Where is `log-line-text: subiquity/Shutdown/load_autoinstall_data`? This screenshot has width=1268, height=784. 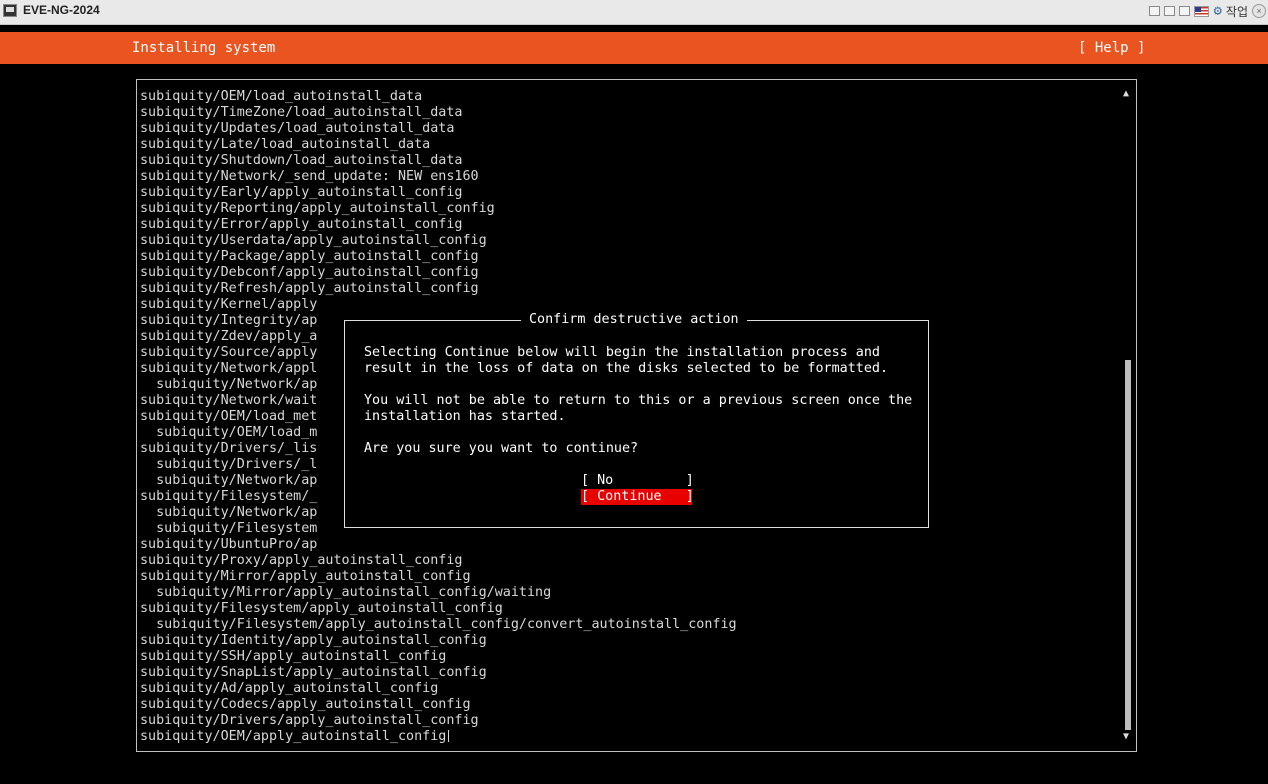
log-line-text: subiquity/Shutdown/load_autoinstall_data is located at coordinates (301, 160).